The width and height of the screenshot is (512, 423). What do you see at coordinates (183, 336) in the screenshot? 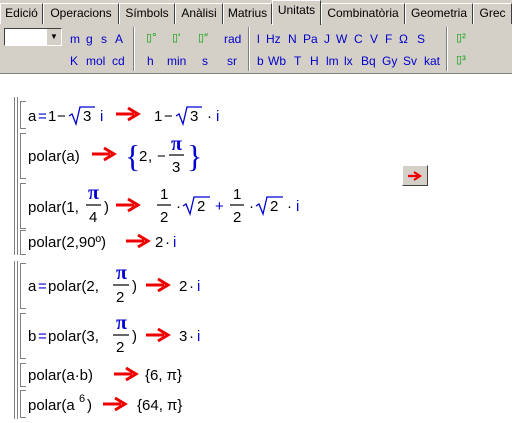
I see `result-text: 3` at bounding box center [183, 336].